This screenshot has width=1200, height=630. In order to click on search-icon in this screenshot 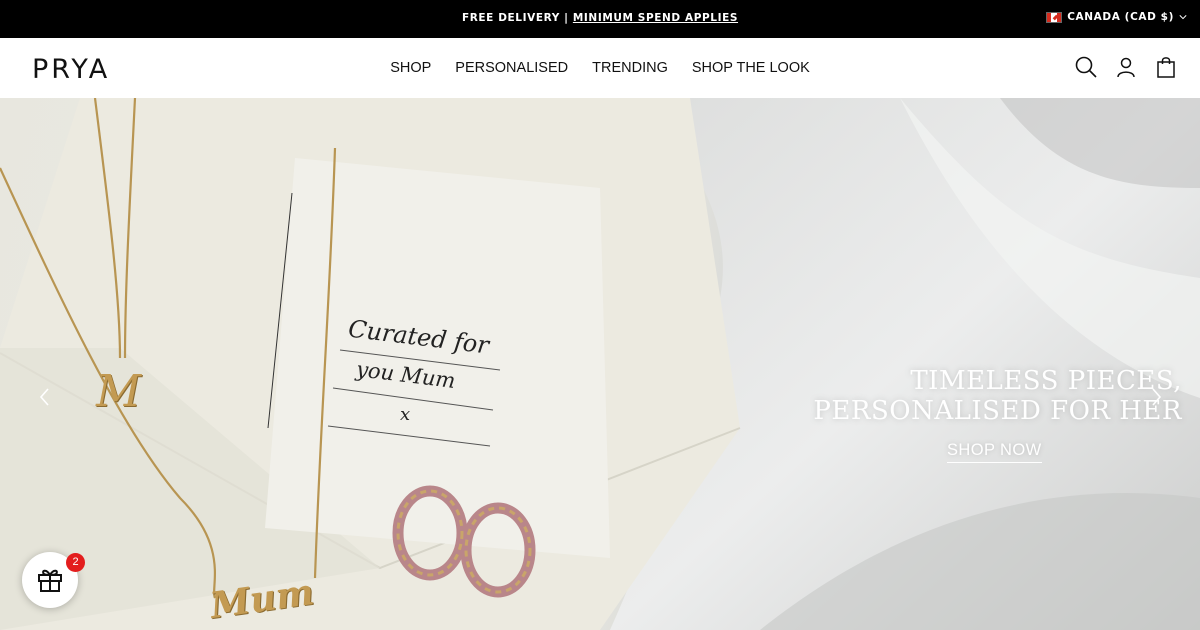, I will do `click(1086, 67)`.